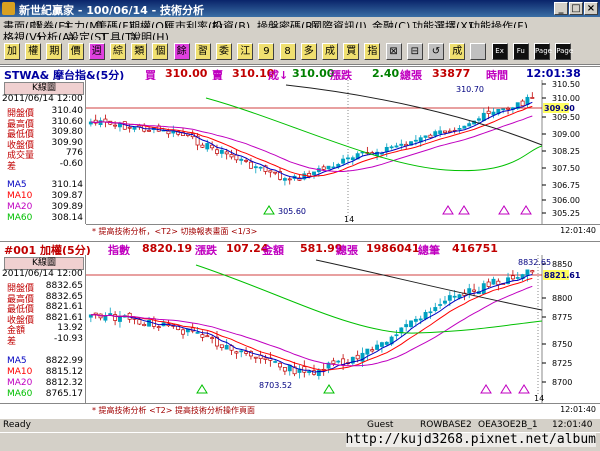 The width and height of the screenshot is (600, 451). What do you see at coordinates (45, 133) in the screenshot?
I see `ohlc-row: 最低價 309.80` at bounding box center [45, 133].